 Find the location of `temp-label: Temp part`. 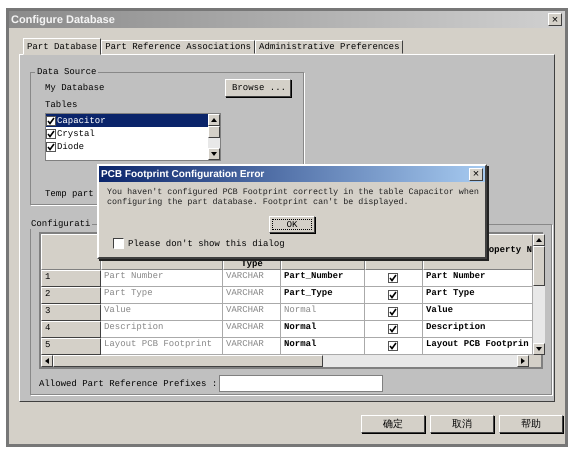

temp-label: Temp part is located at coordinates (69, 194).